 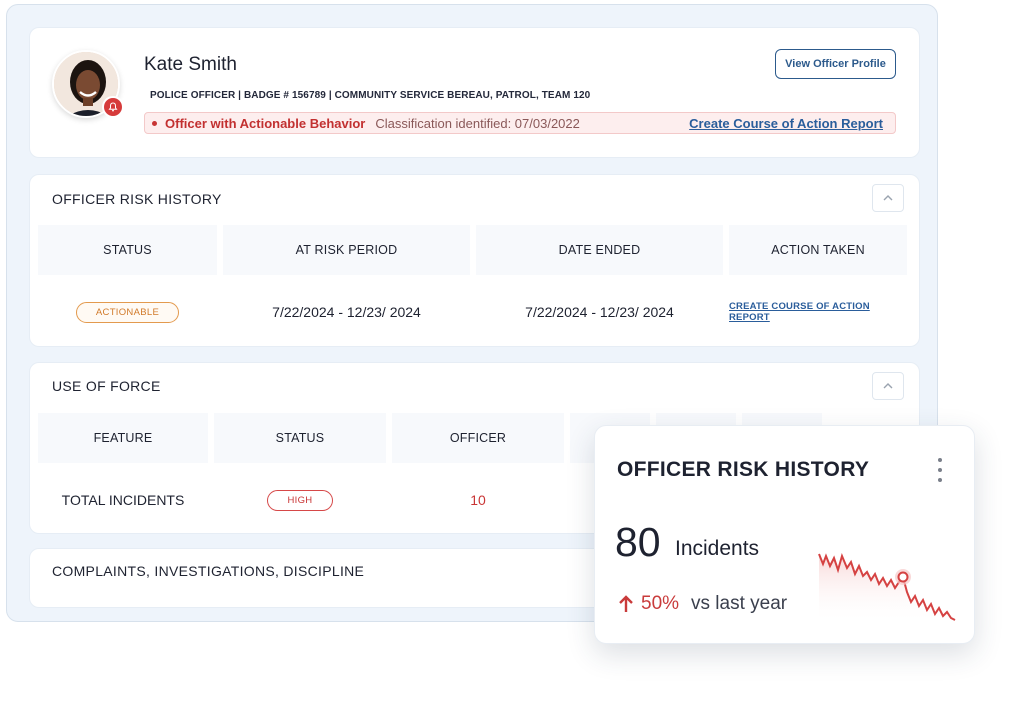 I want to click on alert-flag: Officer with Actionable Behavior, so click(x=265, y=123).